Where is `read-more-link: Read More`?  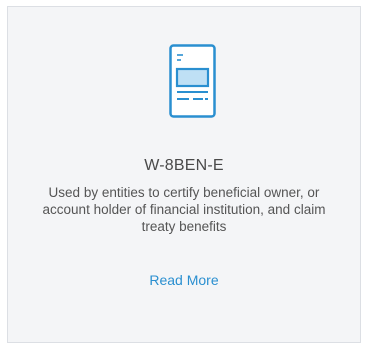 read-more-link: Read More is located at coordinates (184, 280).